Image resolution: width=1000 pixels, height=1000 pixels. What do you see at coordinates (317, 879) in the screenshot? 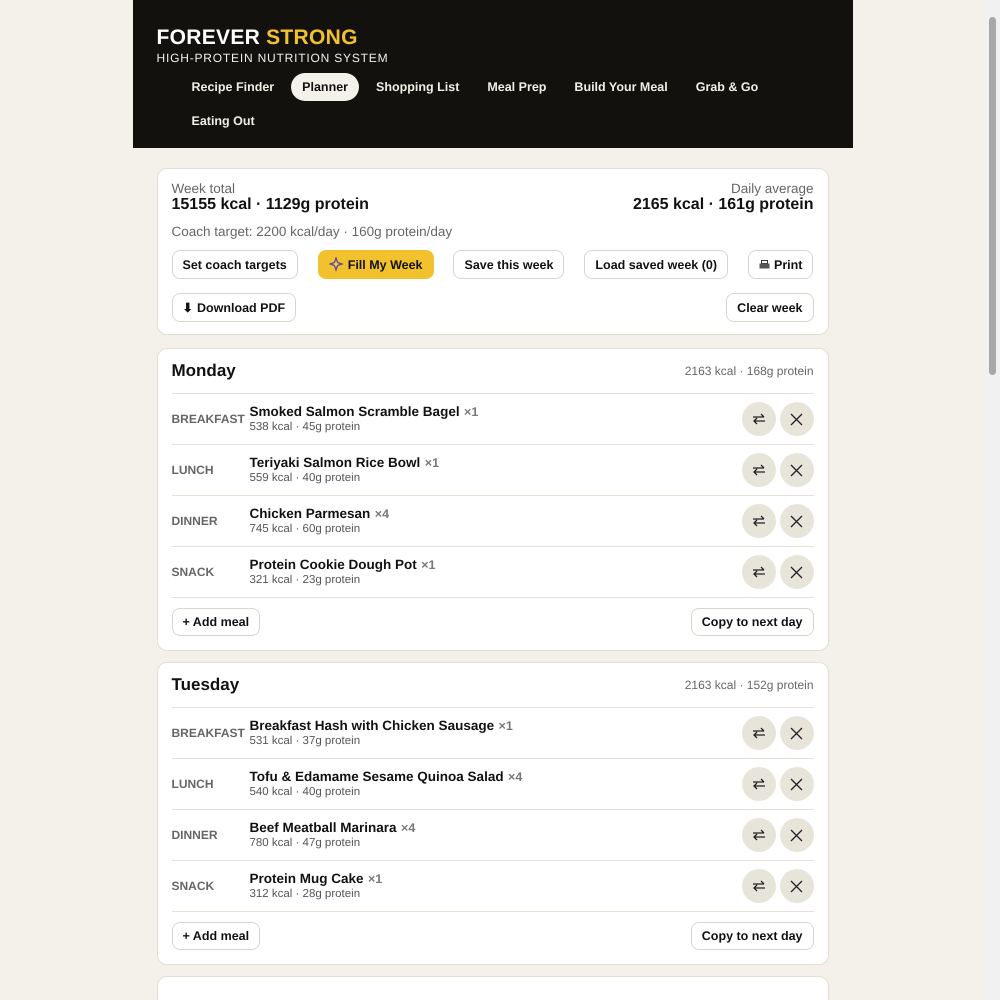
I see `meal-name: Protein Mug Cake ×1` at bounding box center [317, 879].